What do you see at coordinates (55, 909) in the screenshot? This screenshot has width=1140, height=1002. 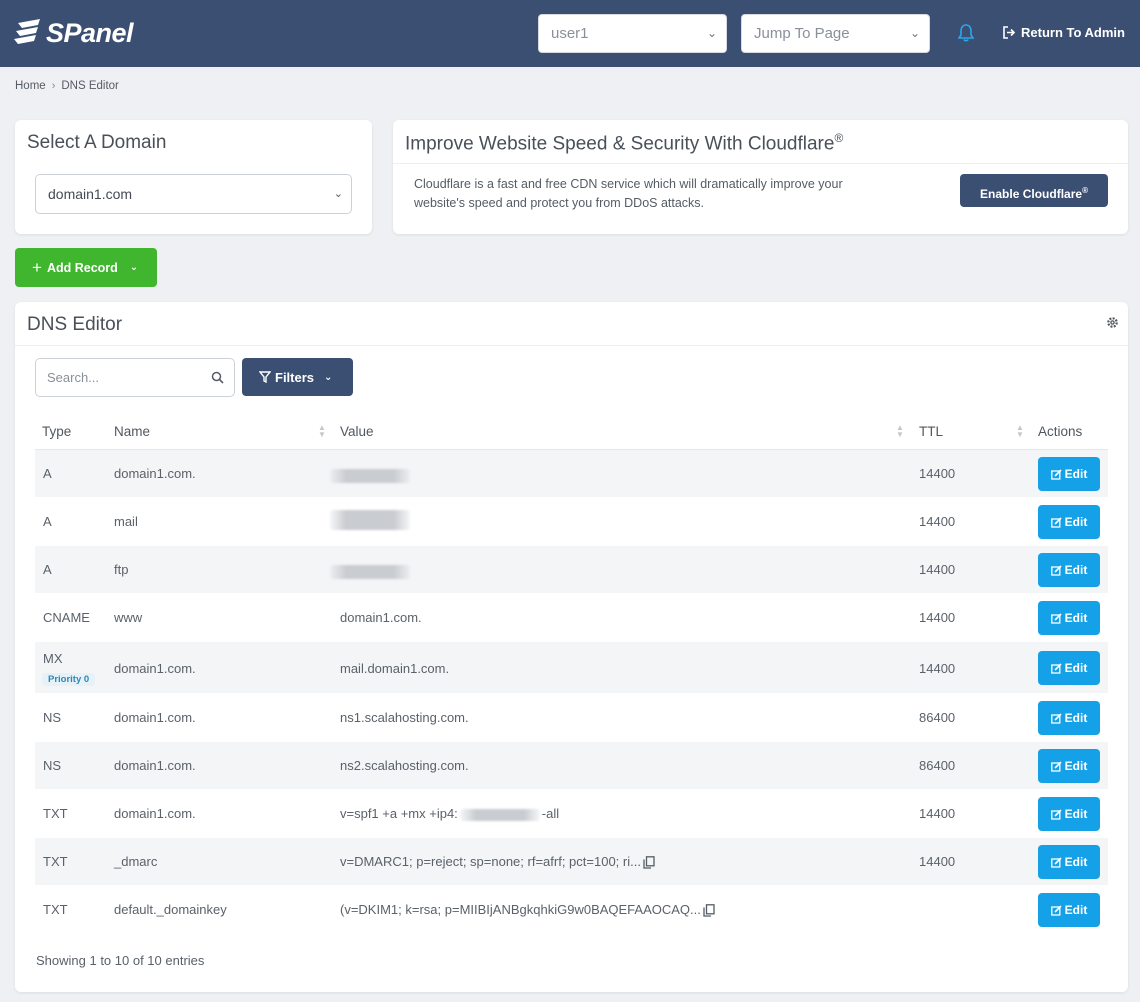 I see `record-type: TXT` at bounding box center [55, 909].